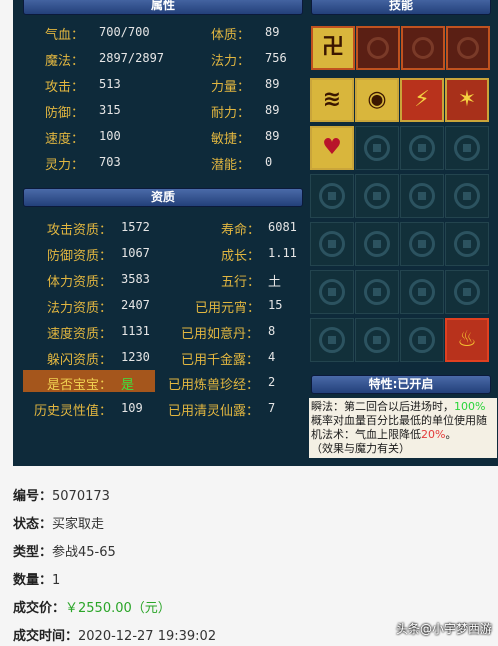 The height and width of the screenshot is (646, 498). I want to click on qual-label-baby: 是否宝宝：, so click(80, 385).